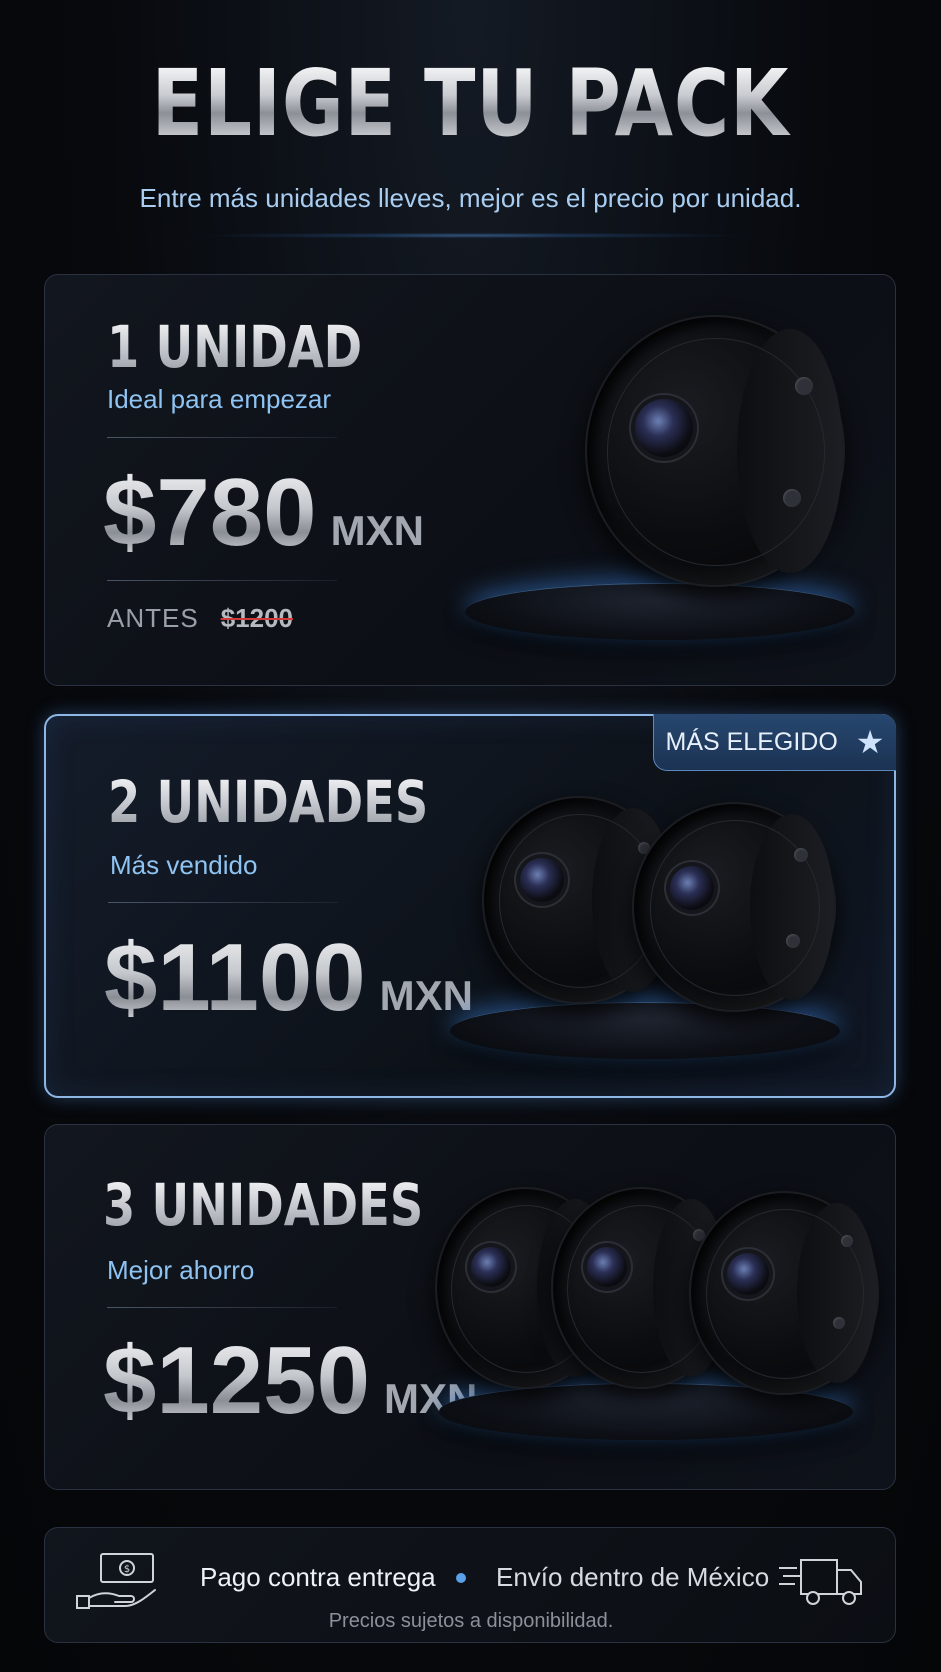  I want to click on separator-dot, so click(461, 1578).